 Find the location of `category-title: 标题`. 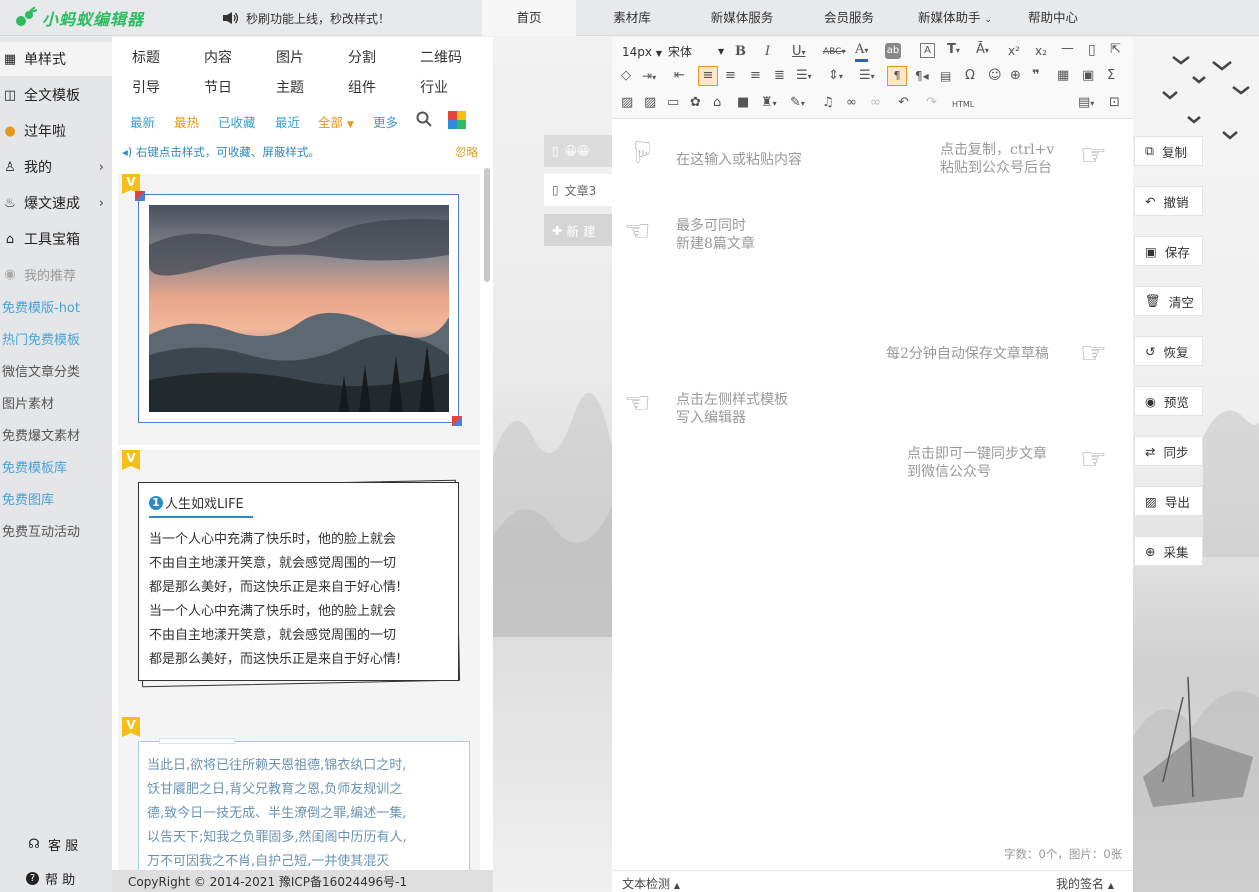

category-title: 标题 is located at coordinates (146, 57).